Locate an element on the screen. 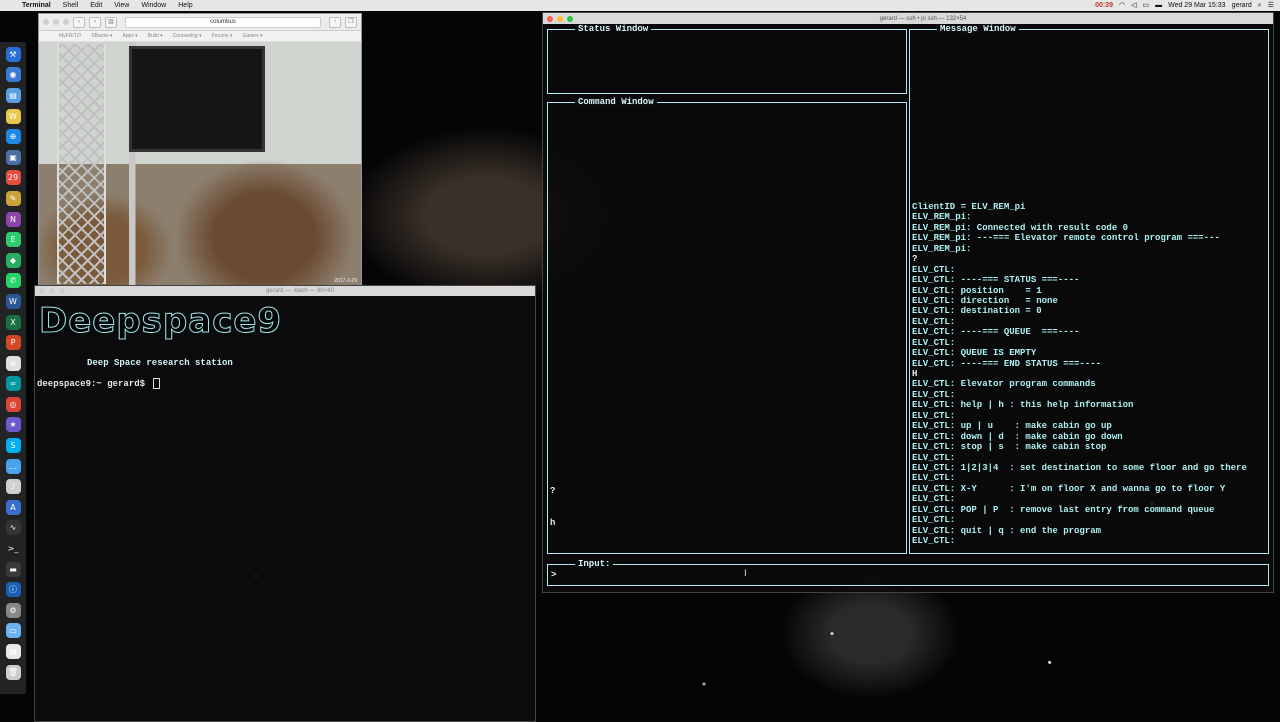 The width and height of the screenshot is (1280, 722). back-button: ‹ is located at coordinates (79, 22).